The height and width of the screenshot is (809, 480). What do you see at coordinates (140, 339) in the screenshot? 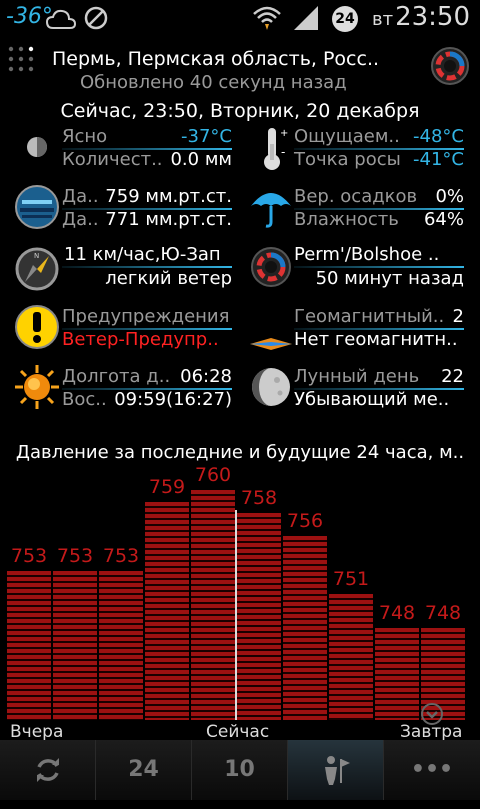
I see `warning-text: Ветер-Предупр..` at bounding box center [140, 339].